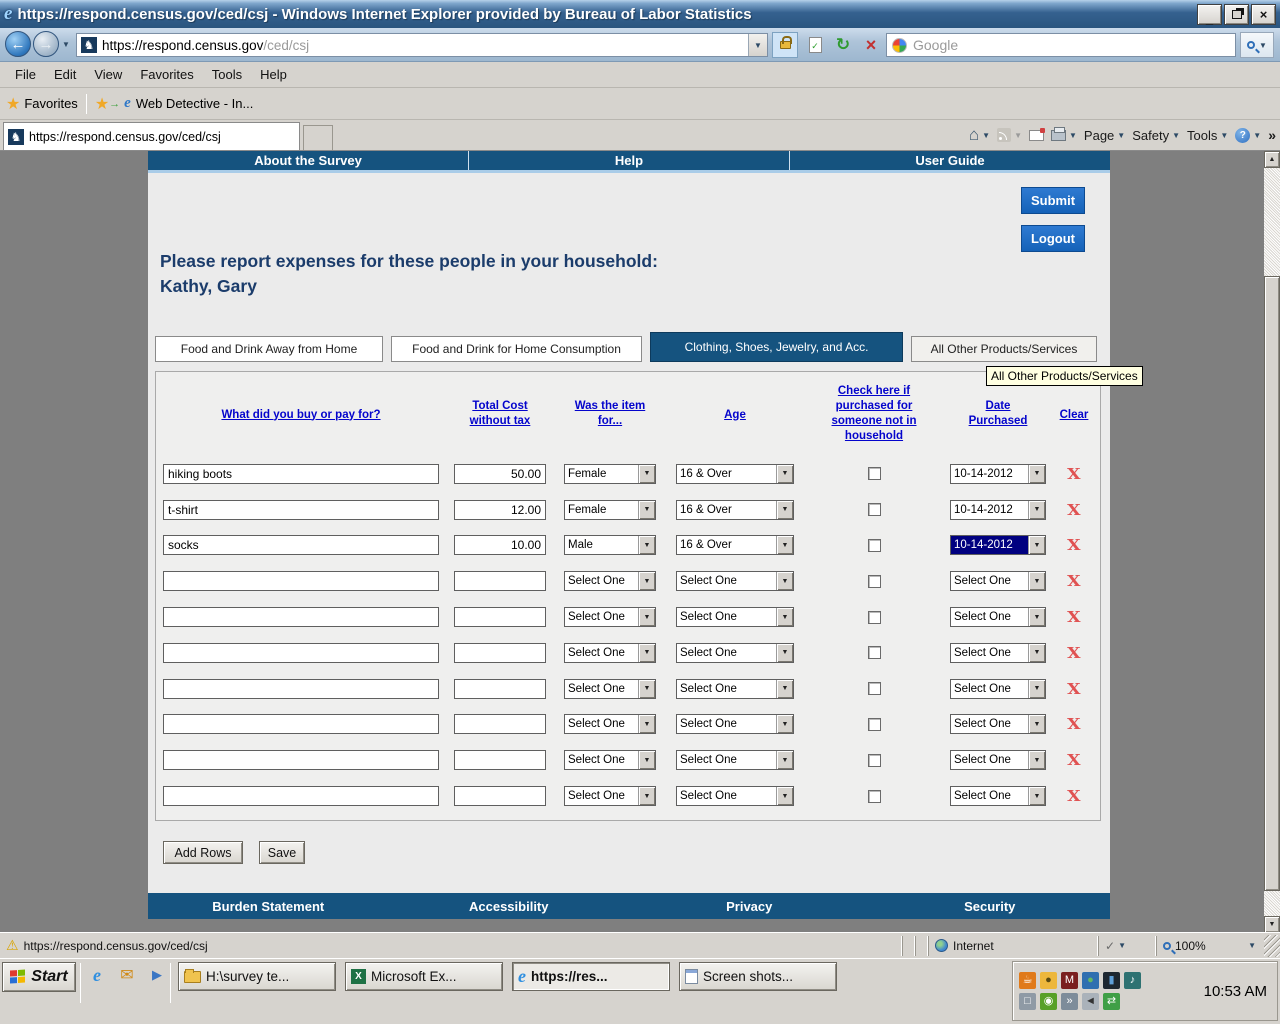 The height and width of the screenshot is (1024, 1280). Describe the element at coordinates (273, 74) in the screenshot. I see `menu-help: Help` at that location.